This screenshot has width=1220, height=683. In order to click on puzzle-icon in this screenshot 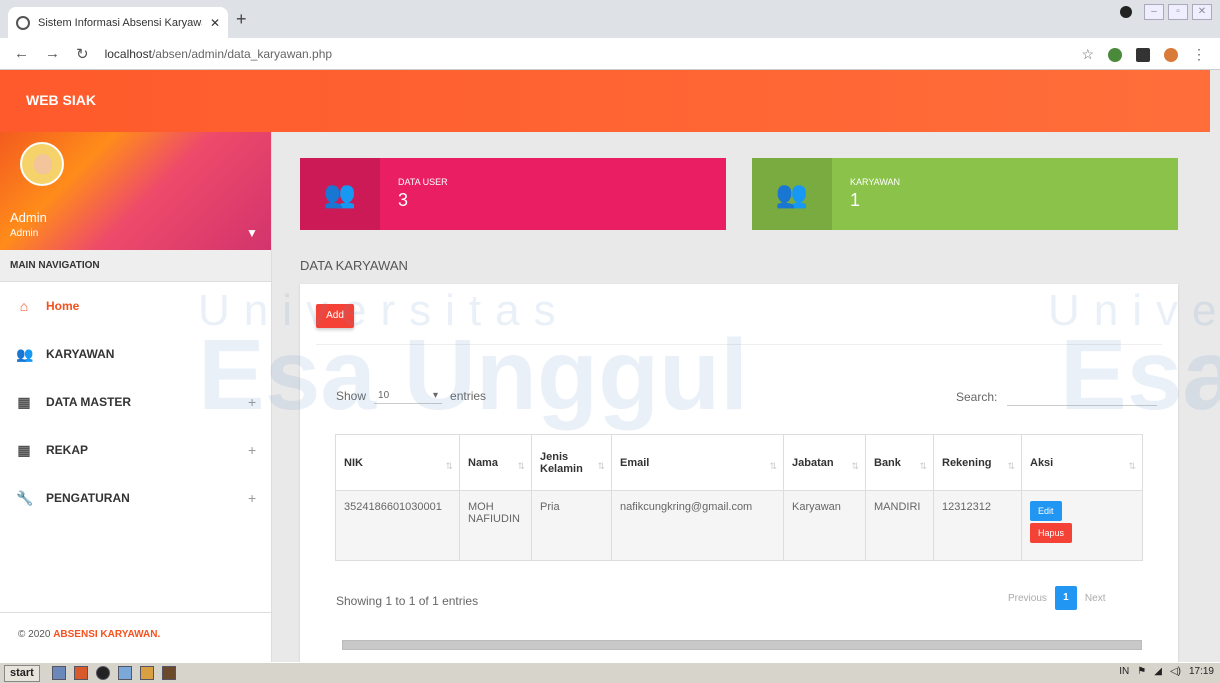, I will do `click(1143, 54)`.